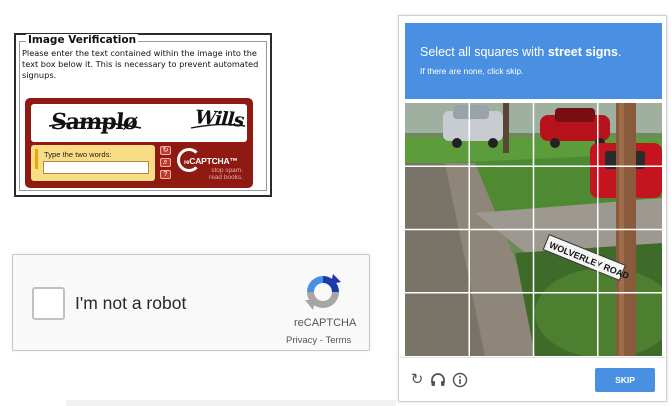 The width and height of the screenshot is (671, 406). I want to click on challenge-title-suffix: ., so click(620, 52).